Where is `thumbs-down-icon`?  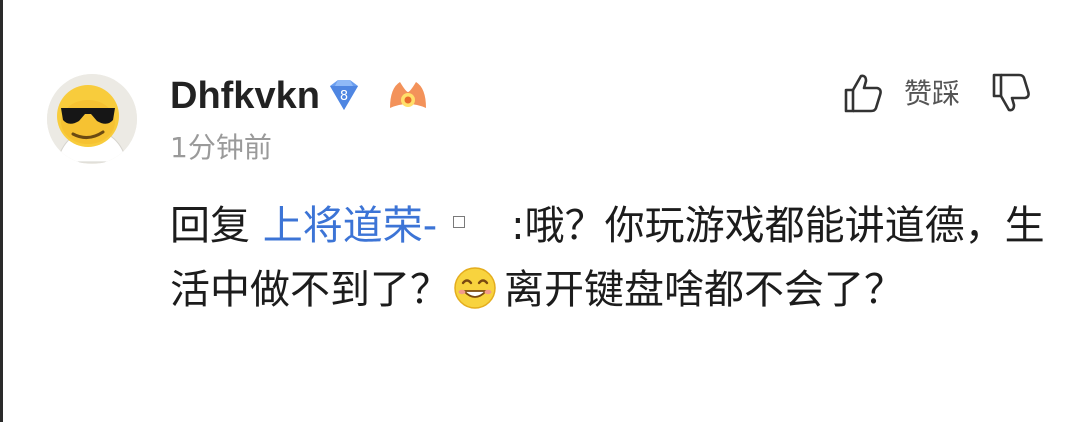 thumbs-down-icon is located at coordinates (1011, 92).